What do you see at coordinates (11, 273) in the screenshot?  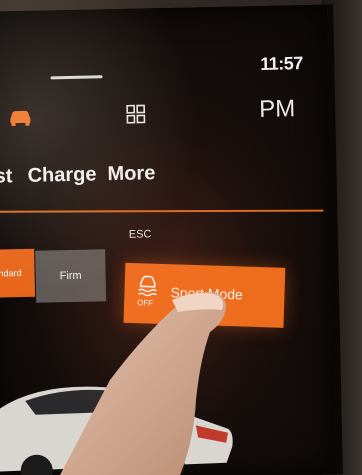 I see `suspension-standard-label: ndard` at bounding box center [11, 273].